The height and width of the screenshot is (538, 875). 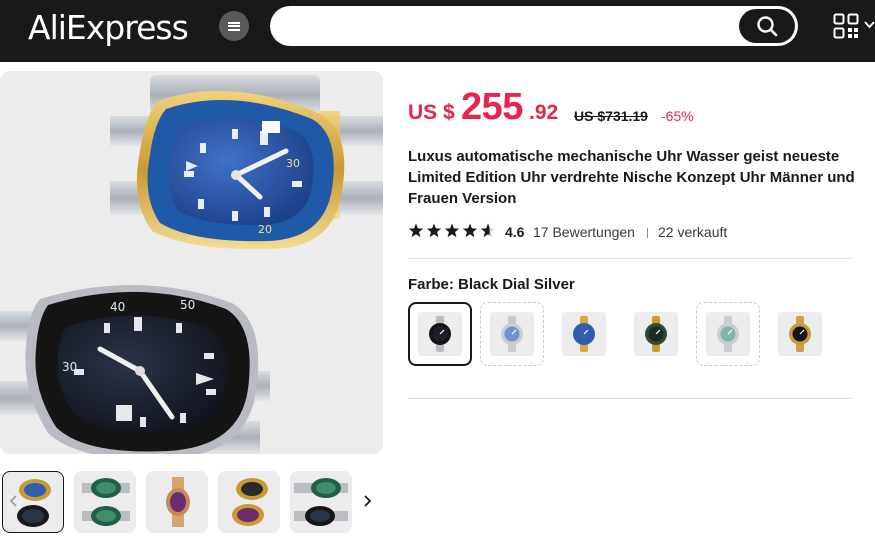 I want to click on thumbnail-strip, so click(x=191, y=502).